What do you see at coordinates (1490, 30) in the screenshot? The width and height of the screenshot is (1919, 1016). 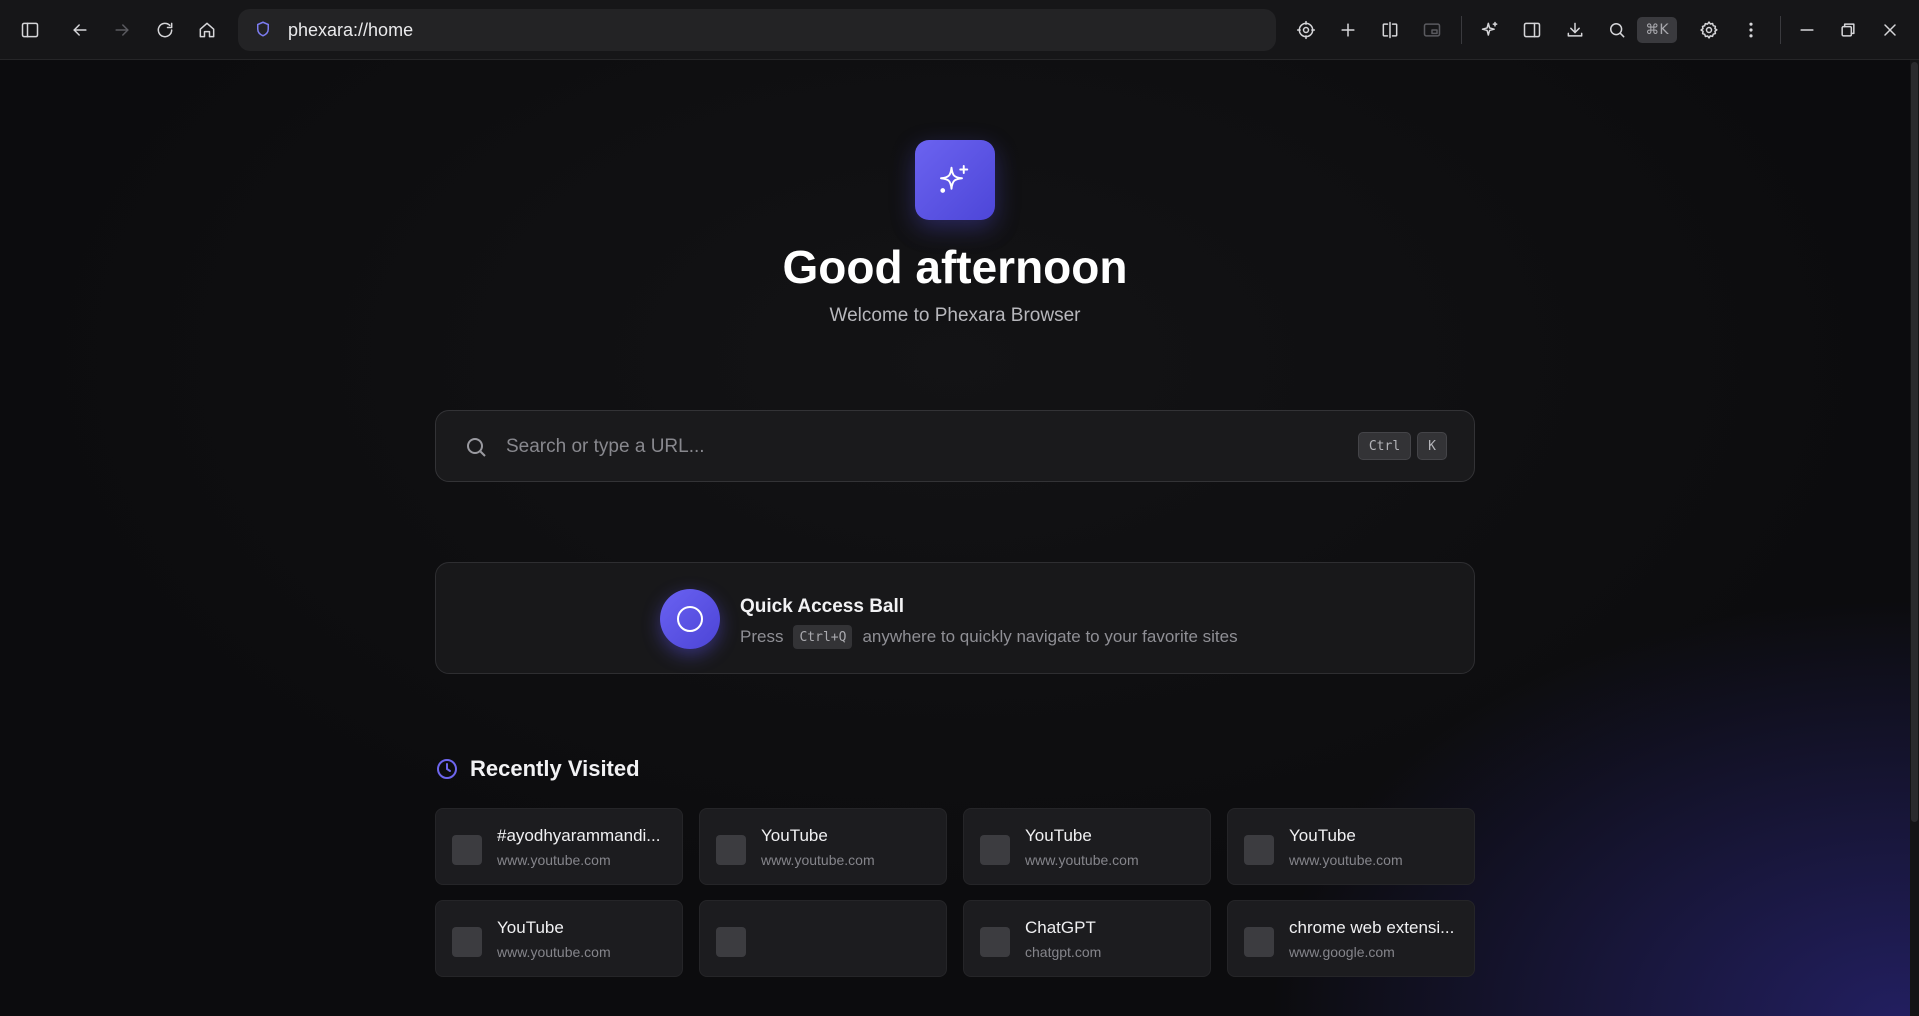 I see `ai-sparkles-icon` at bounding box center [1490, 30].